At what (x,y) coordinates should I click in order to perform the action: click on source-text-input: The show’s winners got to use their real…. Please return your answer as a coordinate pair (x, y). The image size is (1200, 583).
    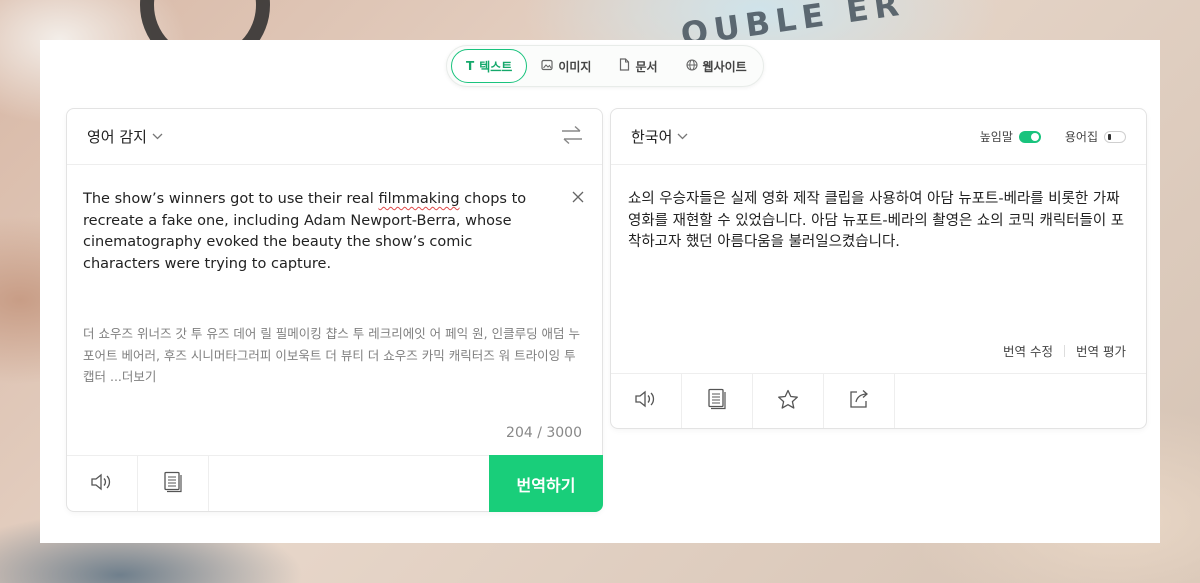
    Looking at the image, I should click on (318, 232).